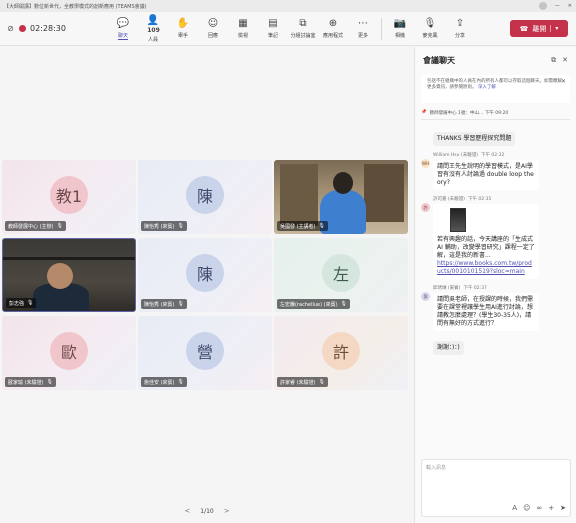  I want to click on media-button: 🎙 麥克風, so click(430, 29).